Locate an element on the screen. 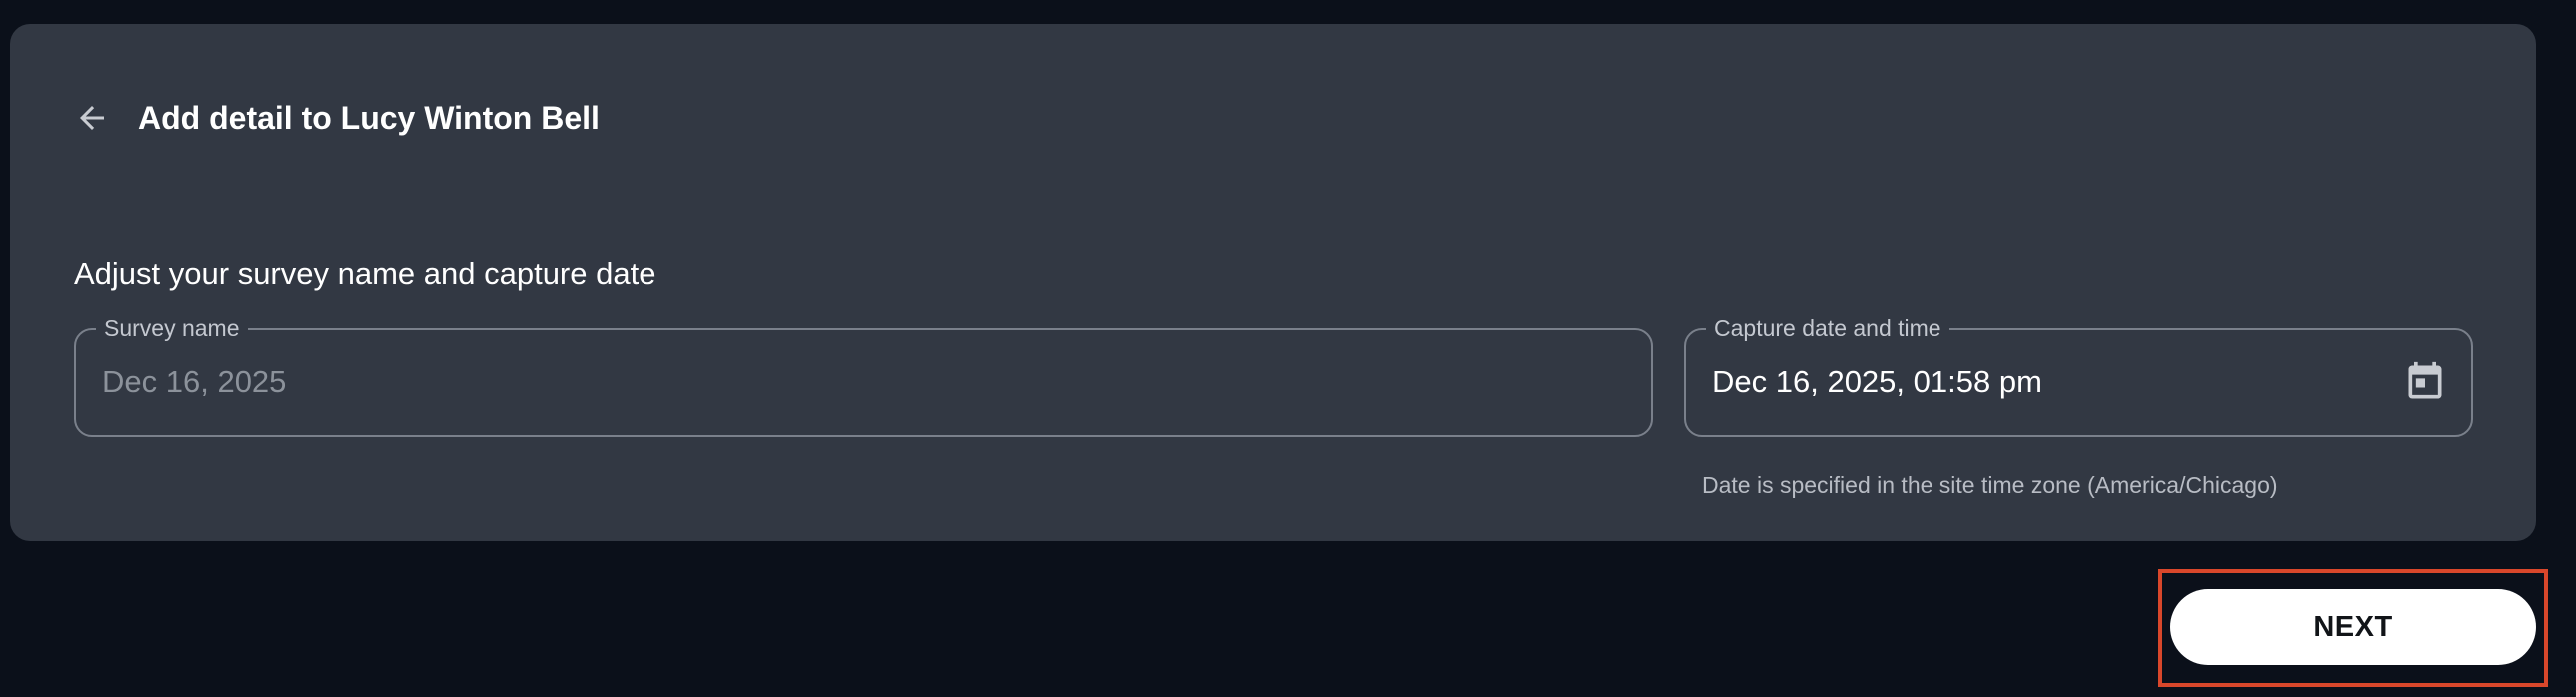 The image size is (2576, 697). calendar-button is located at coordinates (2425, 382).